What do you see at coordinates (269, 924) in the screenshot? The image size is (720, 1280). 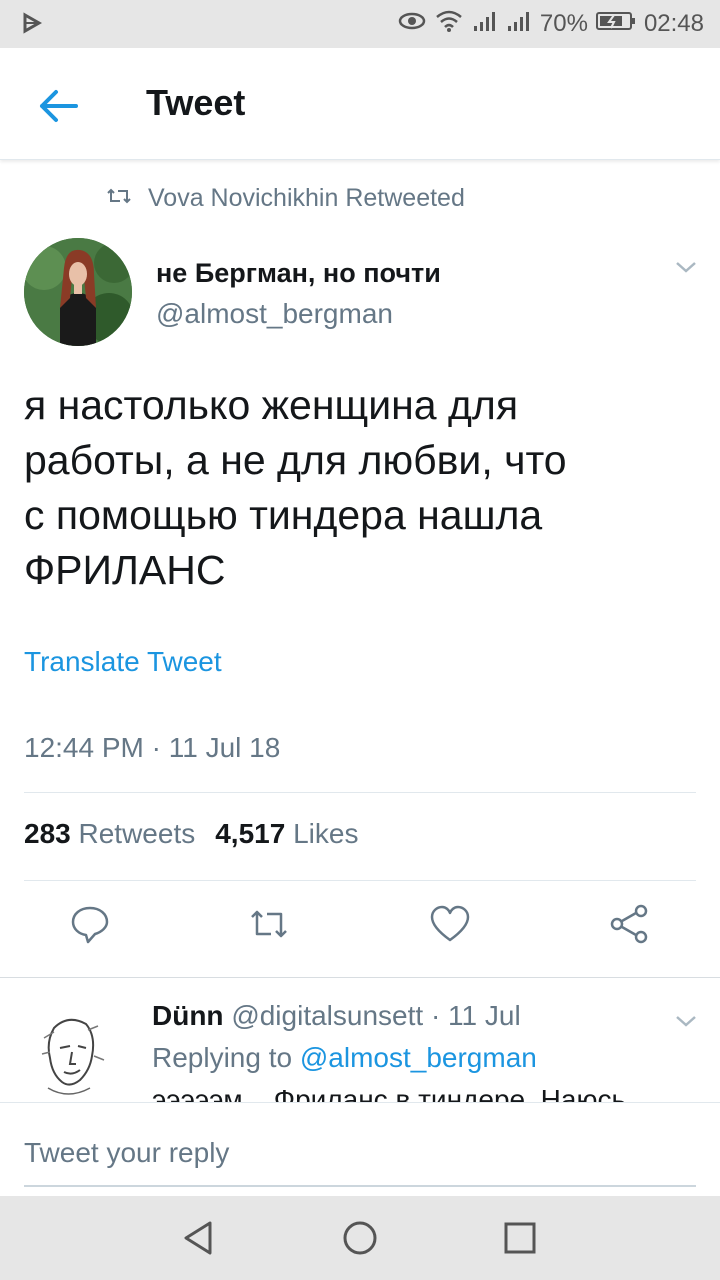 I see `retweet-action-icon` at bounding box center [269, 924].